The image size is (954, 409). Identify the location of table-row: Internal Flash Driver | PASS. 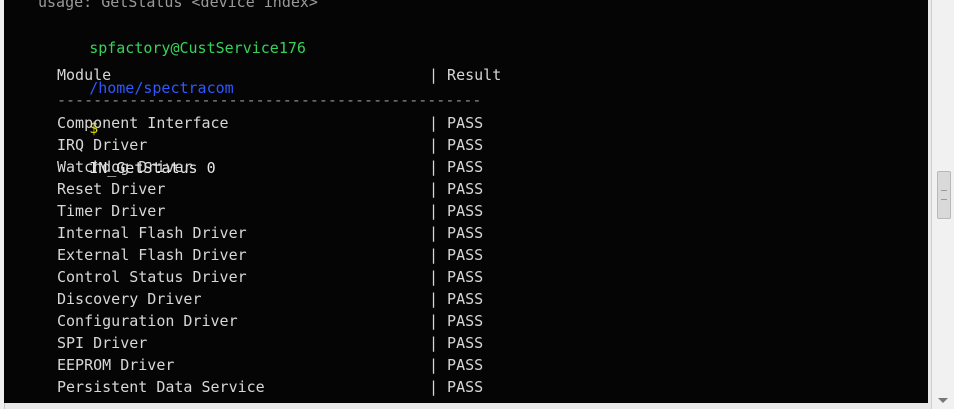
(466, 235).